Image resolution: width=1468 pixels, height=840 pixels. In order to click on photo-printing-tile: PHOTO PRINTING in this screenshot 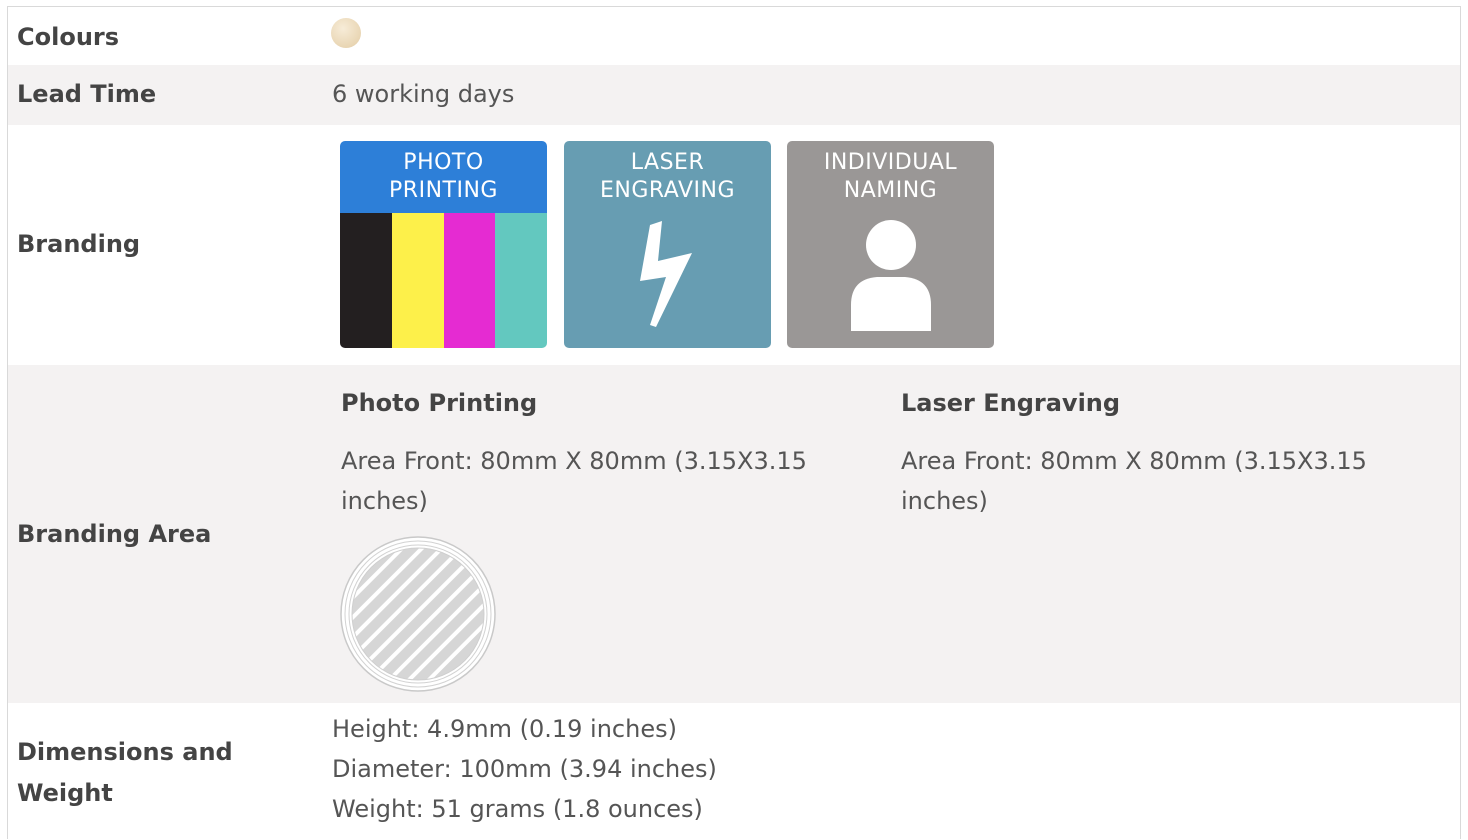, I will do `click(443, 244)`.